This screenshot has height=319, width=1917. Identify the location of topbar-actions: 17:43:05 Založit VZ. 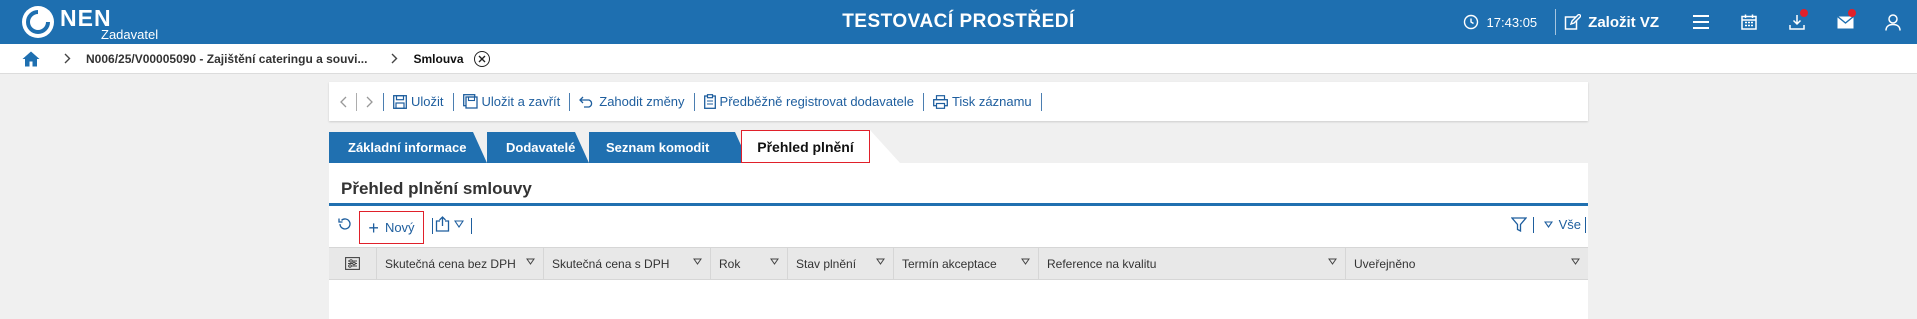
(1690, 22).